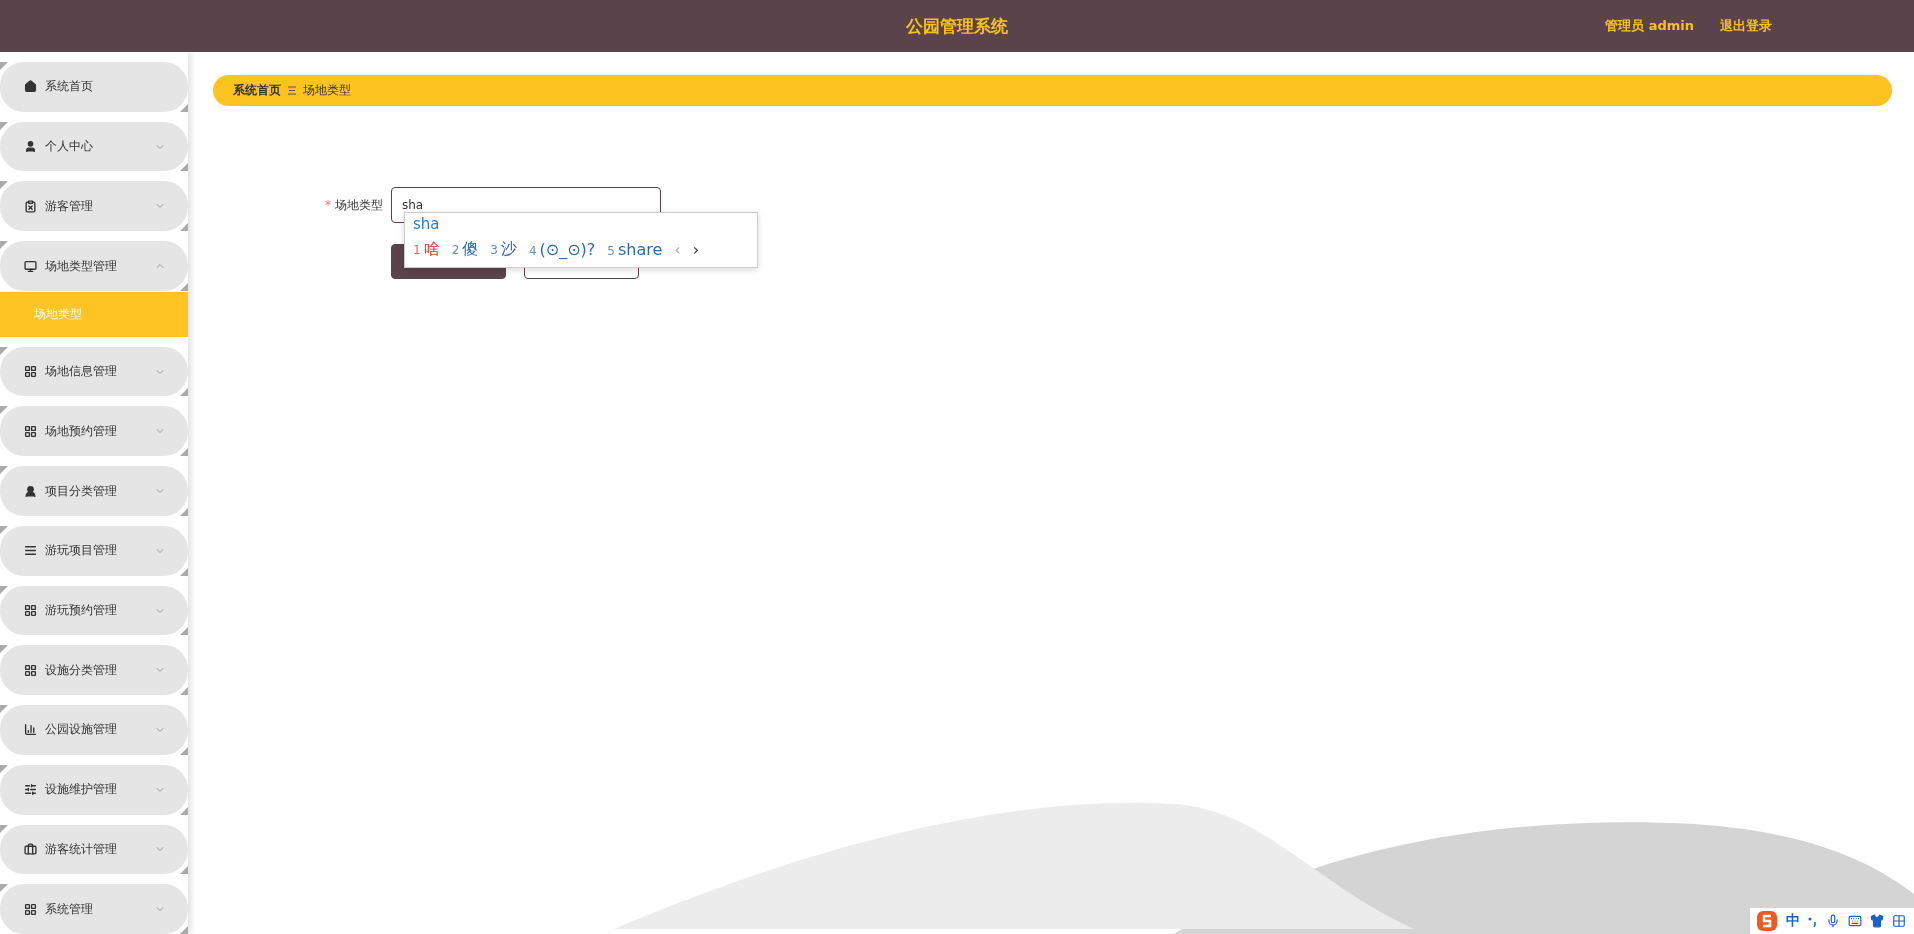 This screenshot has height=934, width=1914. Describe the element at coordinates (257, 90) in the screenshot. I see `breadcrumb-link: 系统首页` at that location.